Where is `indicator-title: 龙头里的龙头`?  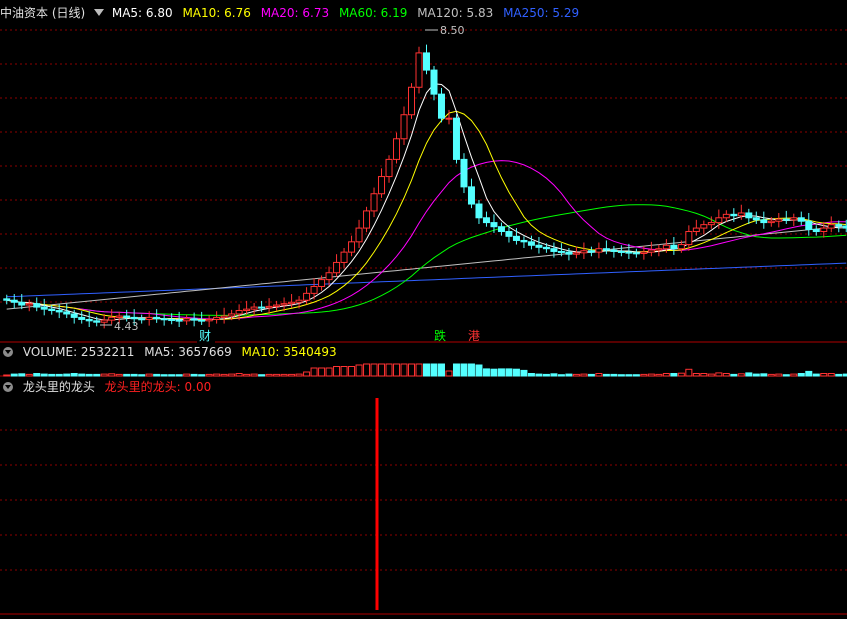
indicator-title: 龙头里的龙头 is located at coordinates (58, 387).